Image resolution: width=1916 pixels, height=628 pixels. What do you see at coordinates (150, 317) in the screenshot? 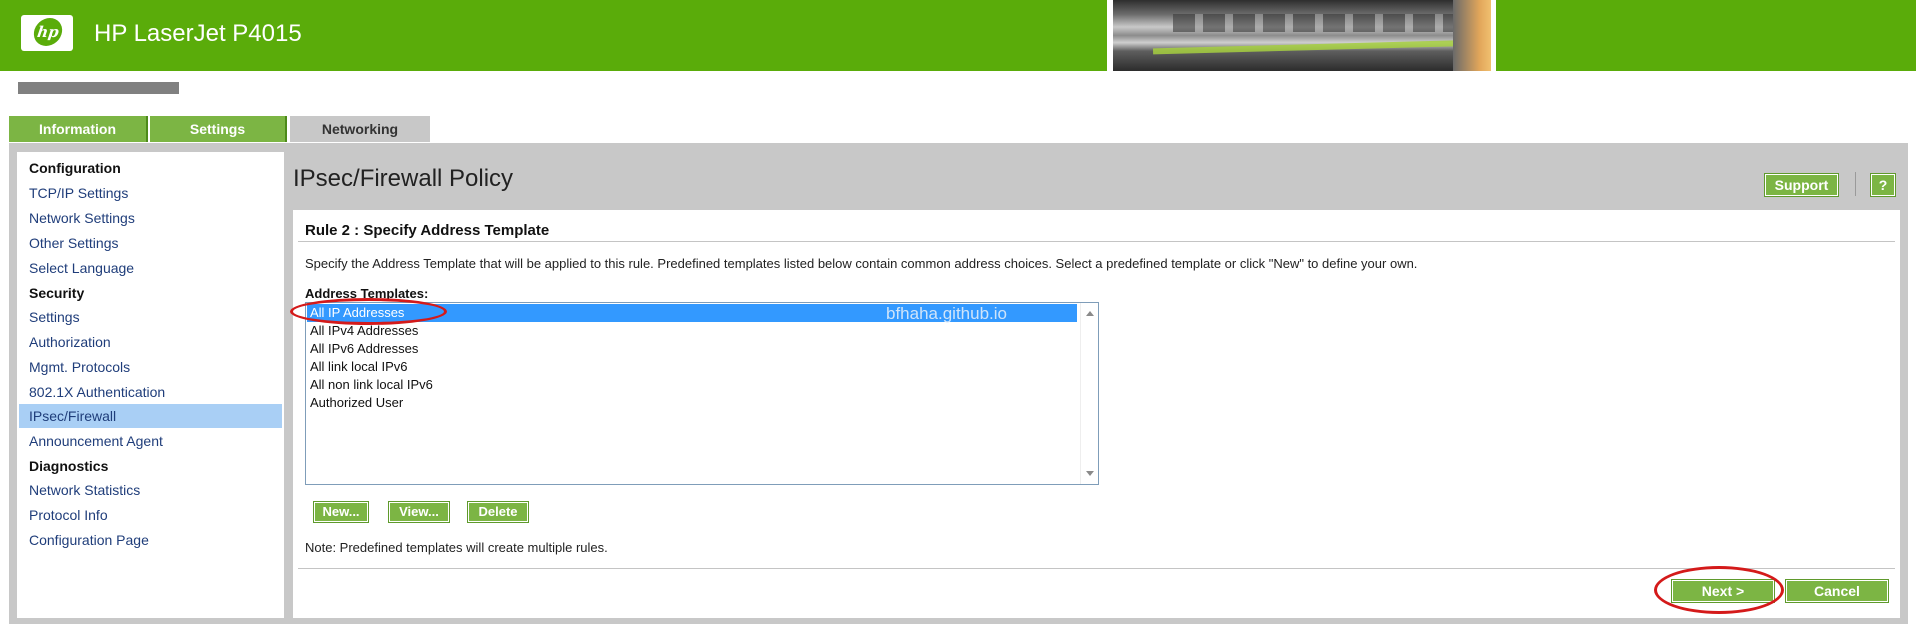
I see `sidebar-item-security-settings: Settings` at bounding box center [150, 317].